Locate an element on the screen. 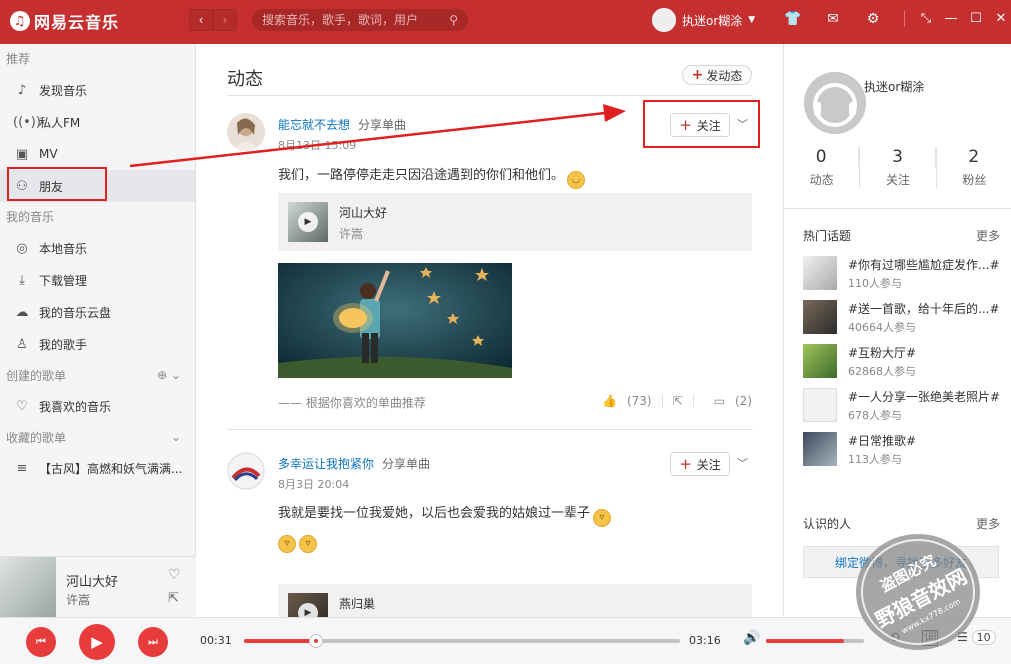  gear-icon: ⚙ is located at coordinates (873, 19).